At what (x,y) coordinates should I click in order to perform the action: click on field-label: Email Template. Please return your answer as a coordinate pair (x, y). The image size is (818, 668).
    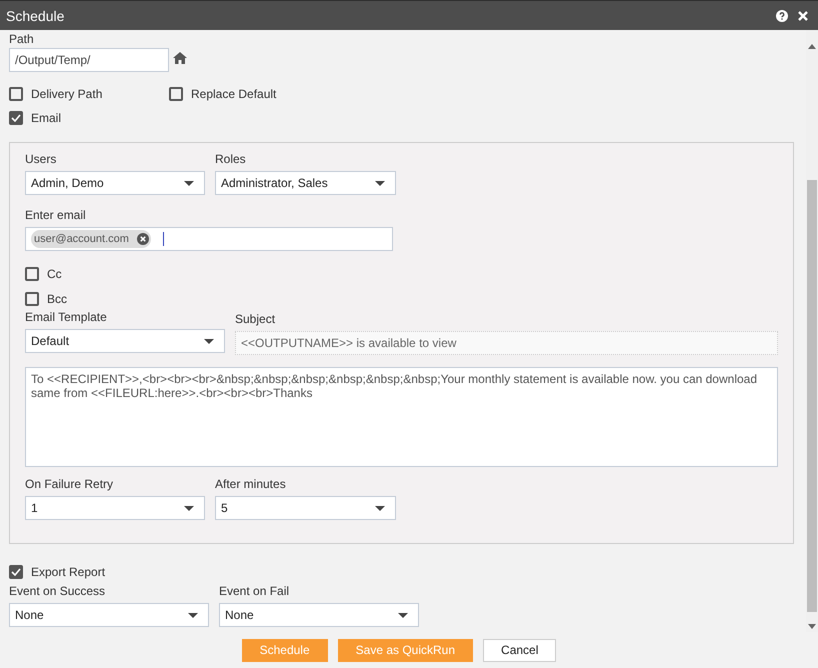
    Looking at the image, I should click on (66, 317).